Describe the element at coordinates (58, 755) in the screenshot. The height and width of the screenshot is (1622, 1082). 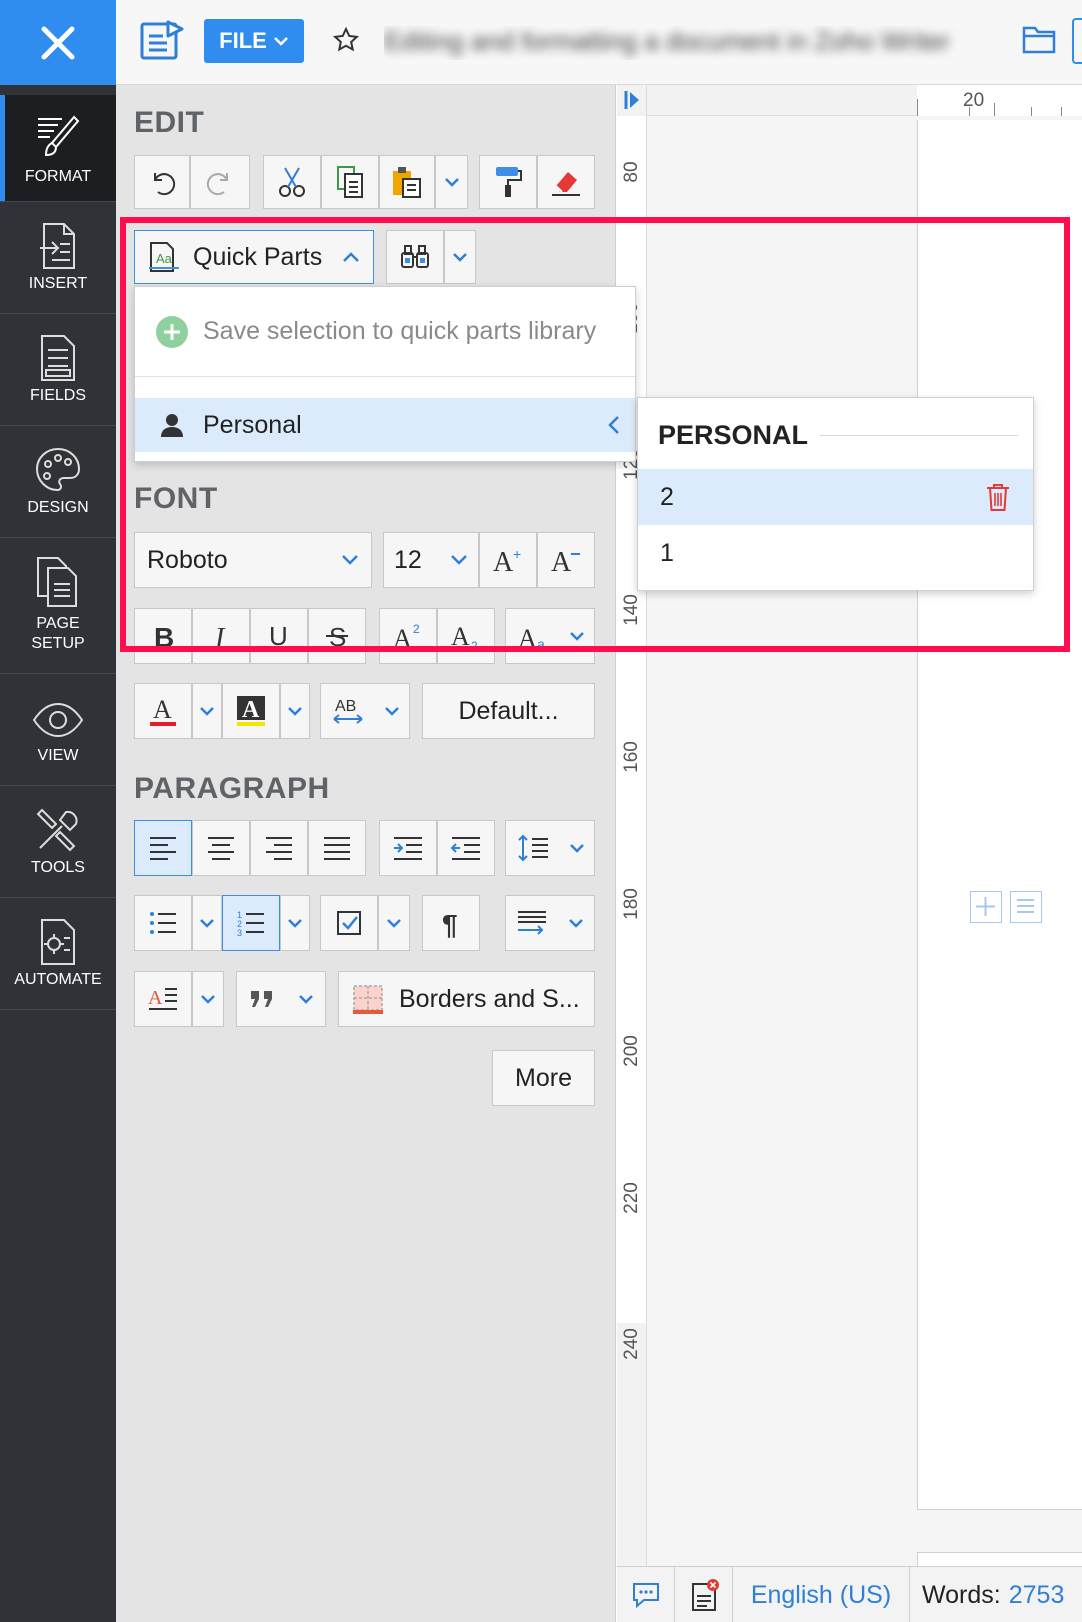
I see `nav-label: VIEW` at that location.